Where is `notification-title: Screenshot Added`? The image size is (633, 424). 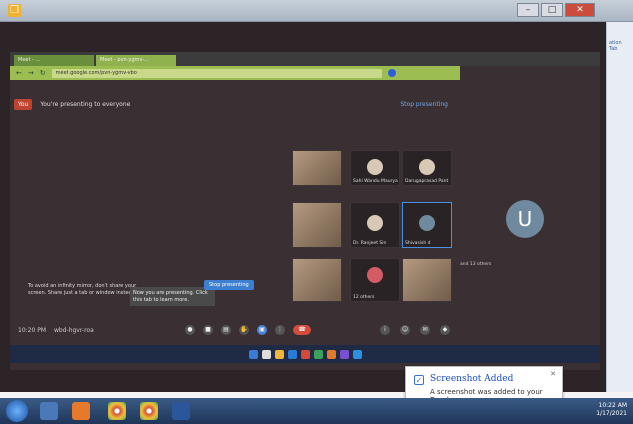 notification-title: Screenshot Added is located at coordinates (472, 379).